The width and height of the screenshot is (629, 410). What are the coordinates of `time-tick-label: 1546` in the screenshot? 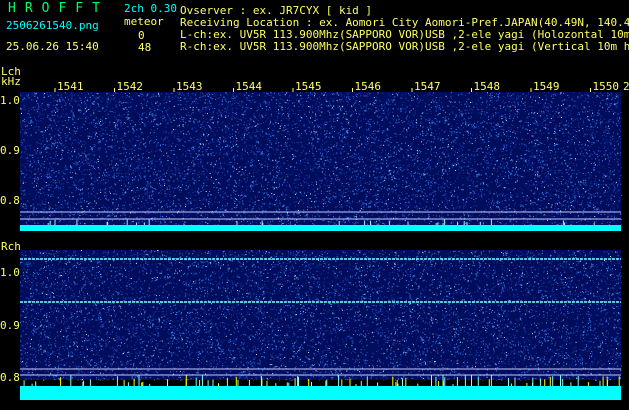 It's located at (368, 86).